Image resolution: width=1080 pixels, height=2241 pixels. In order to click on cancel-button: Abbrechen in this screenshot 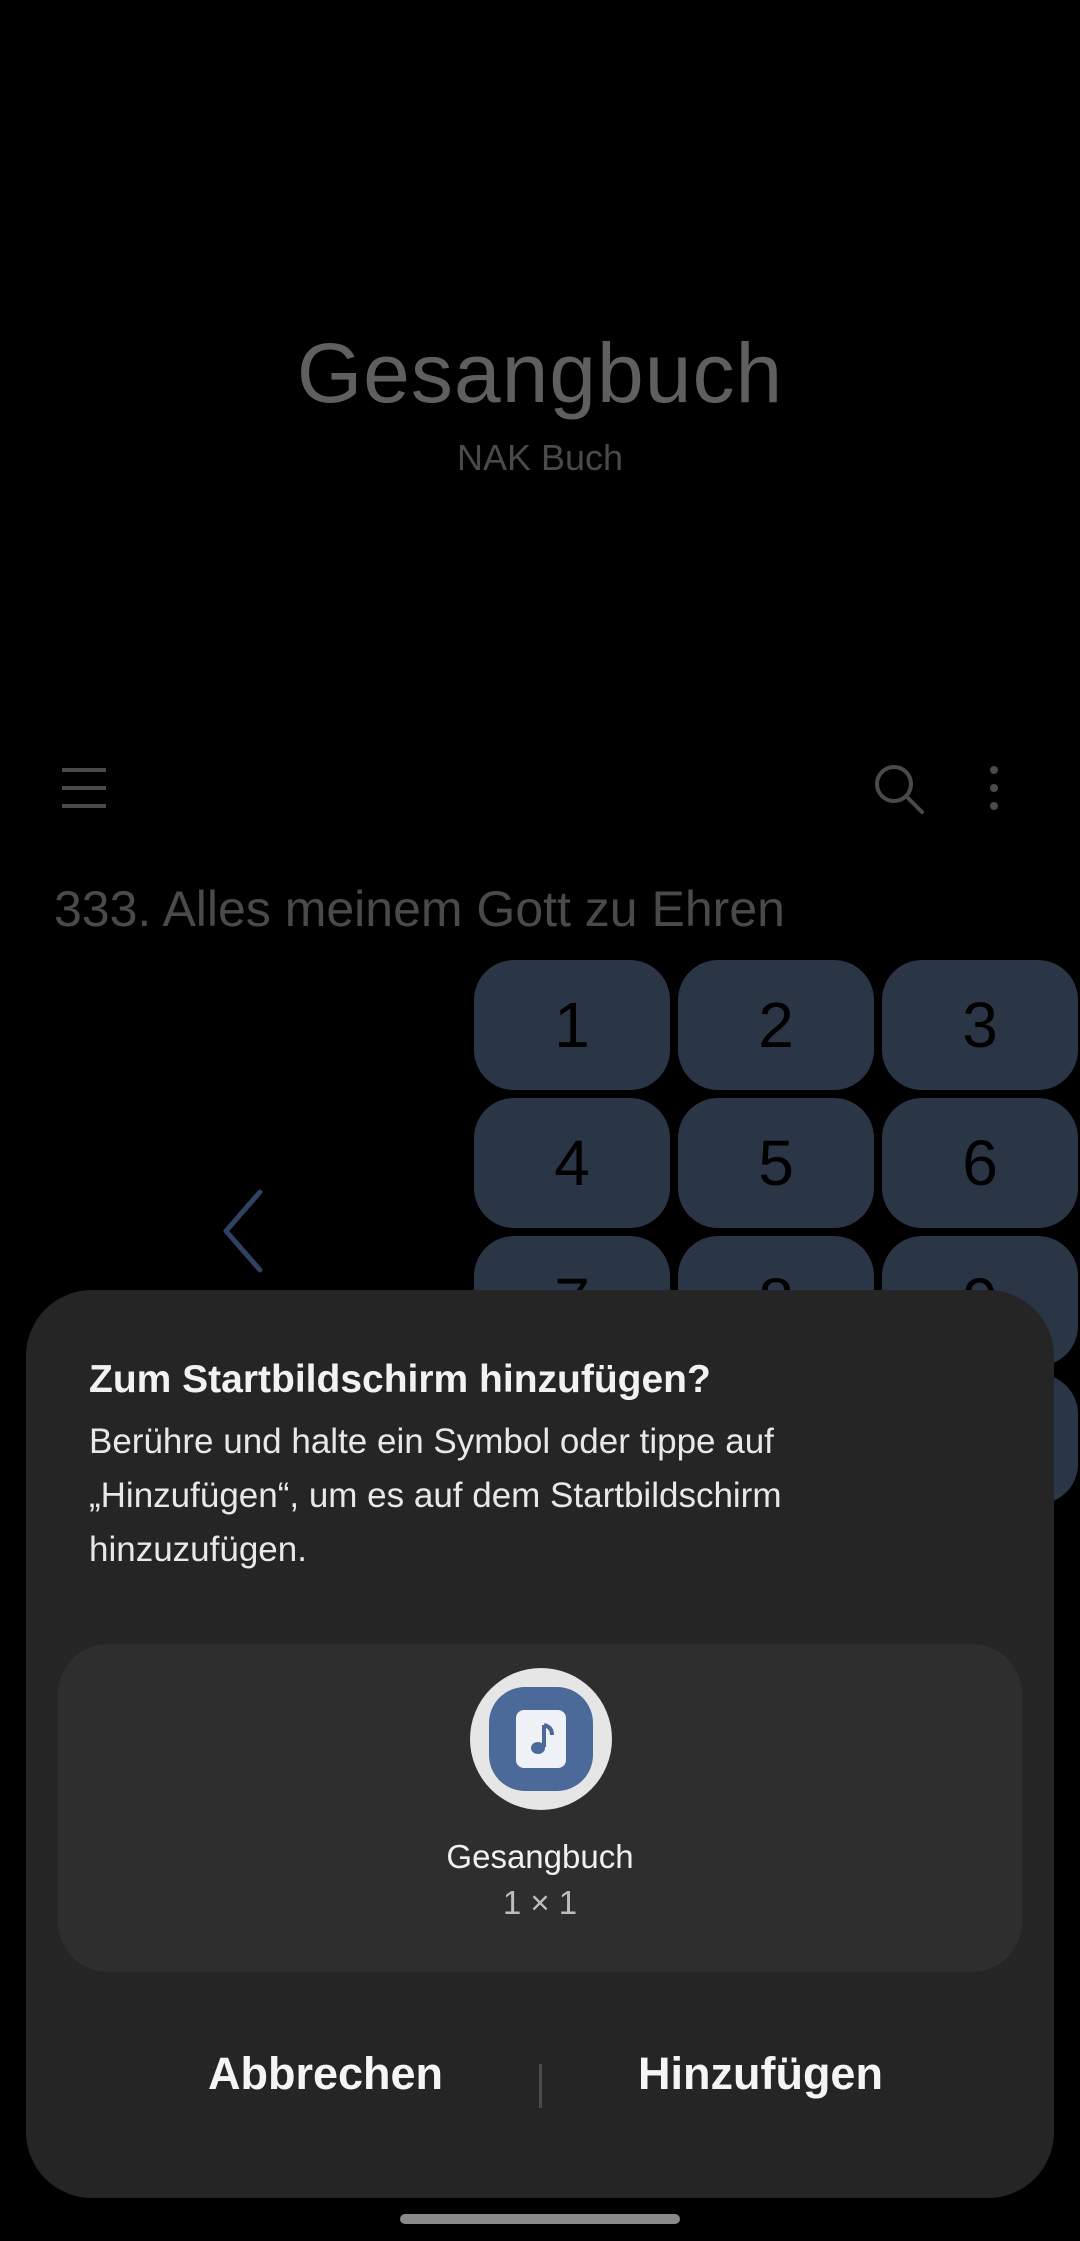, I will do `click(325, 2074)`.